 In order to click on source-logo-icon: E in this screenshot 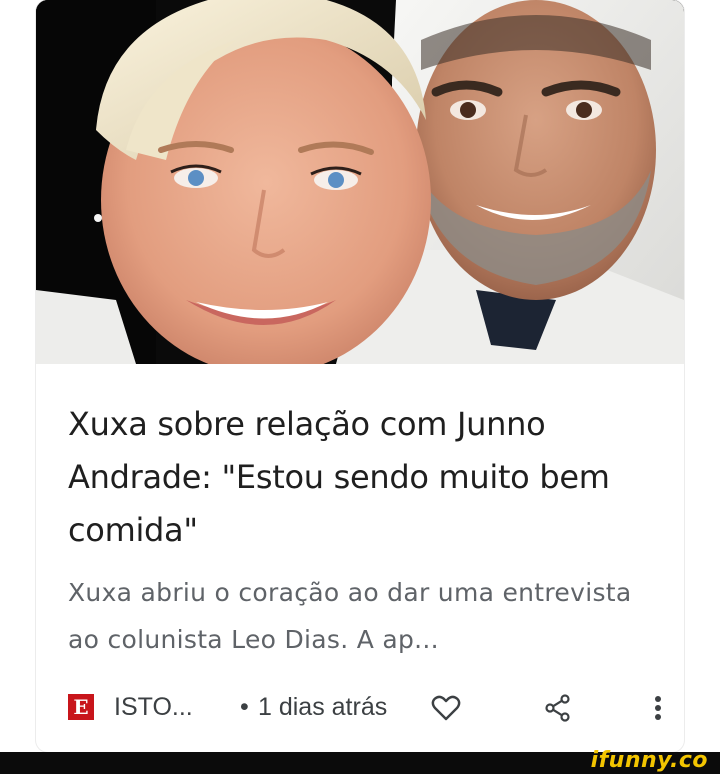, I will do `click(81, 707)`.